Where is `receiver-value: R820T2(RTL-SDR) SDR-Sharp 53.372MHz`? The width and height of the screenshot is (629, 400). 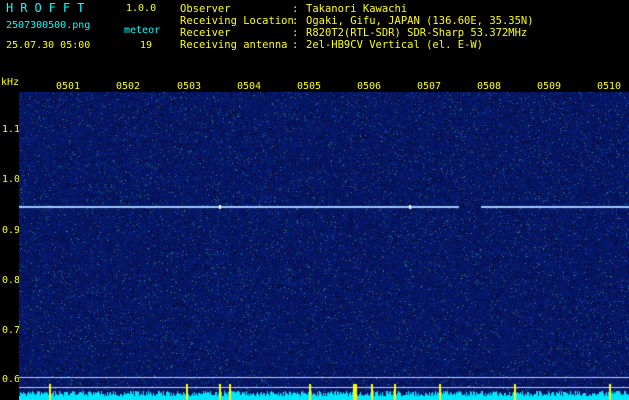 receiver-value: R820T2(RTL-SDR) SDR-Sharp 53.372MHz is located at coordinates (417, 33).